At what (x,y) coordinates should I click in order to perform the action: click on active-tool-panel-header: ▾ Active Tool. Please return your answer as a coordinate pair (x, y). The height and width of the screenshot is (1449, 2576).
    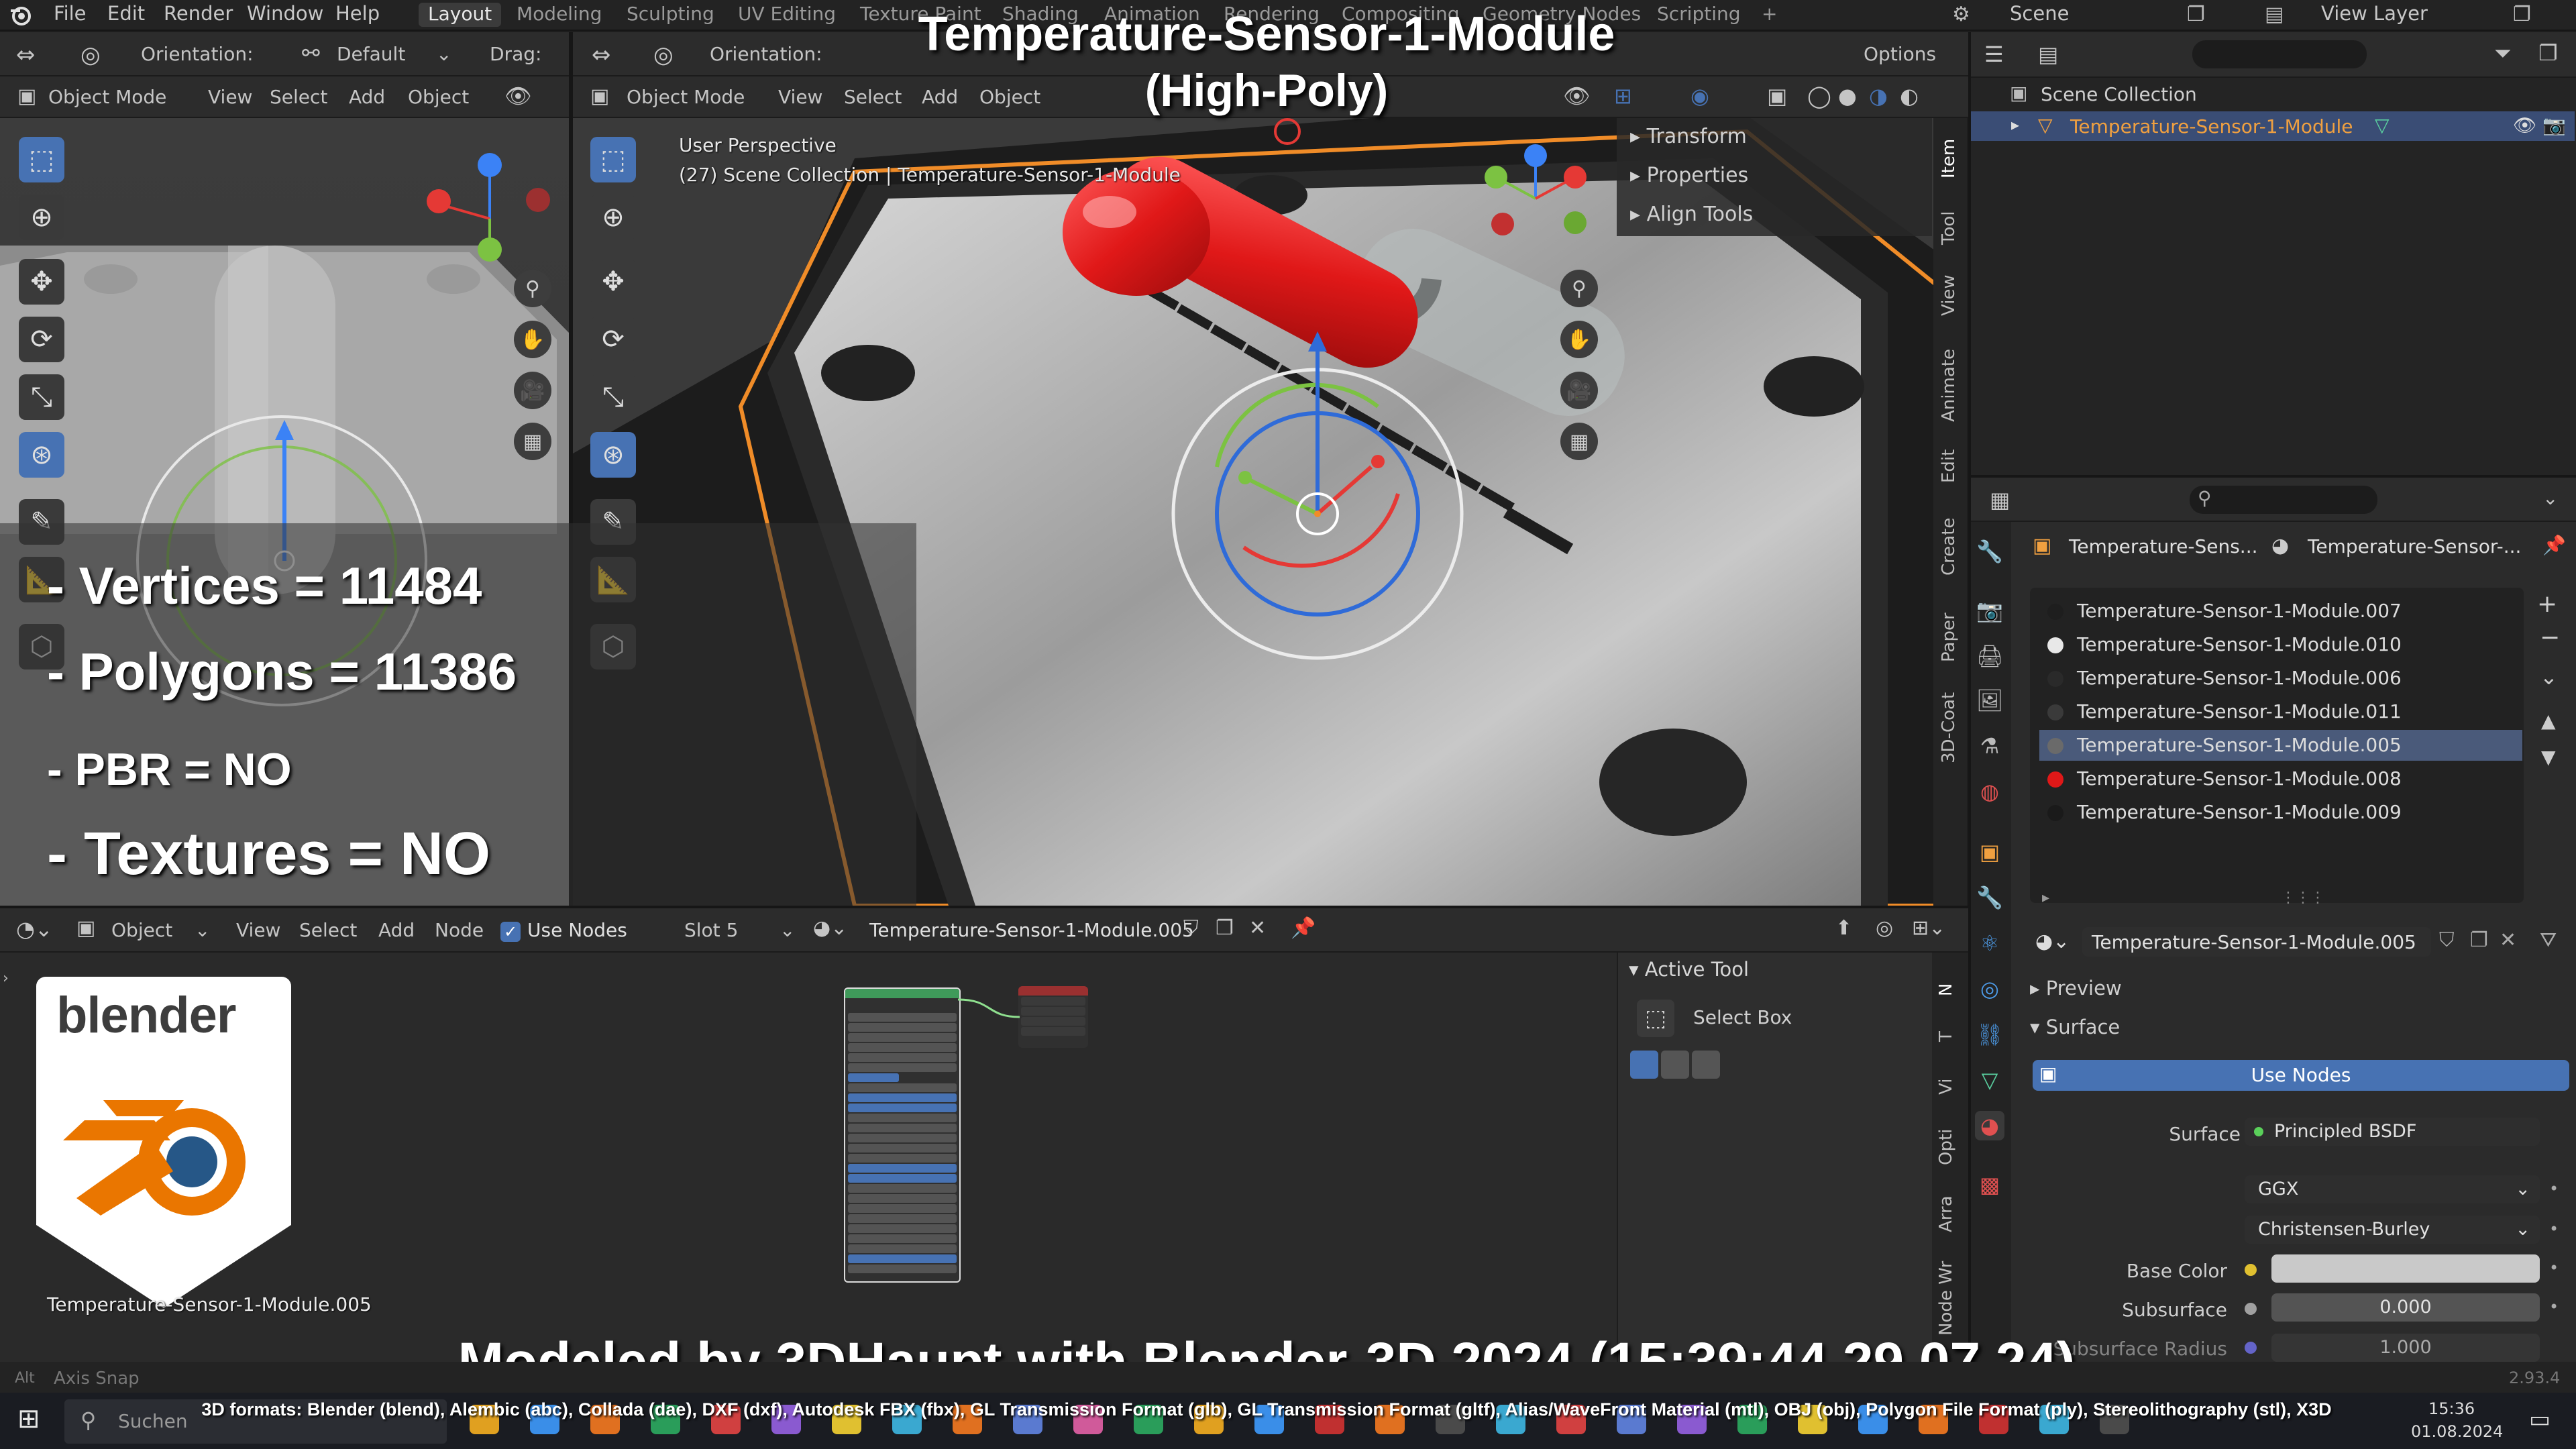
    Looking at the image, I should click on (1689, 969).